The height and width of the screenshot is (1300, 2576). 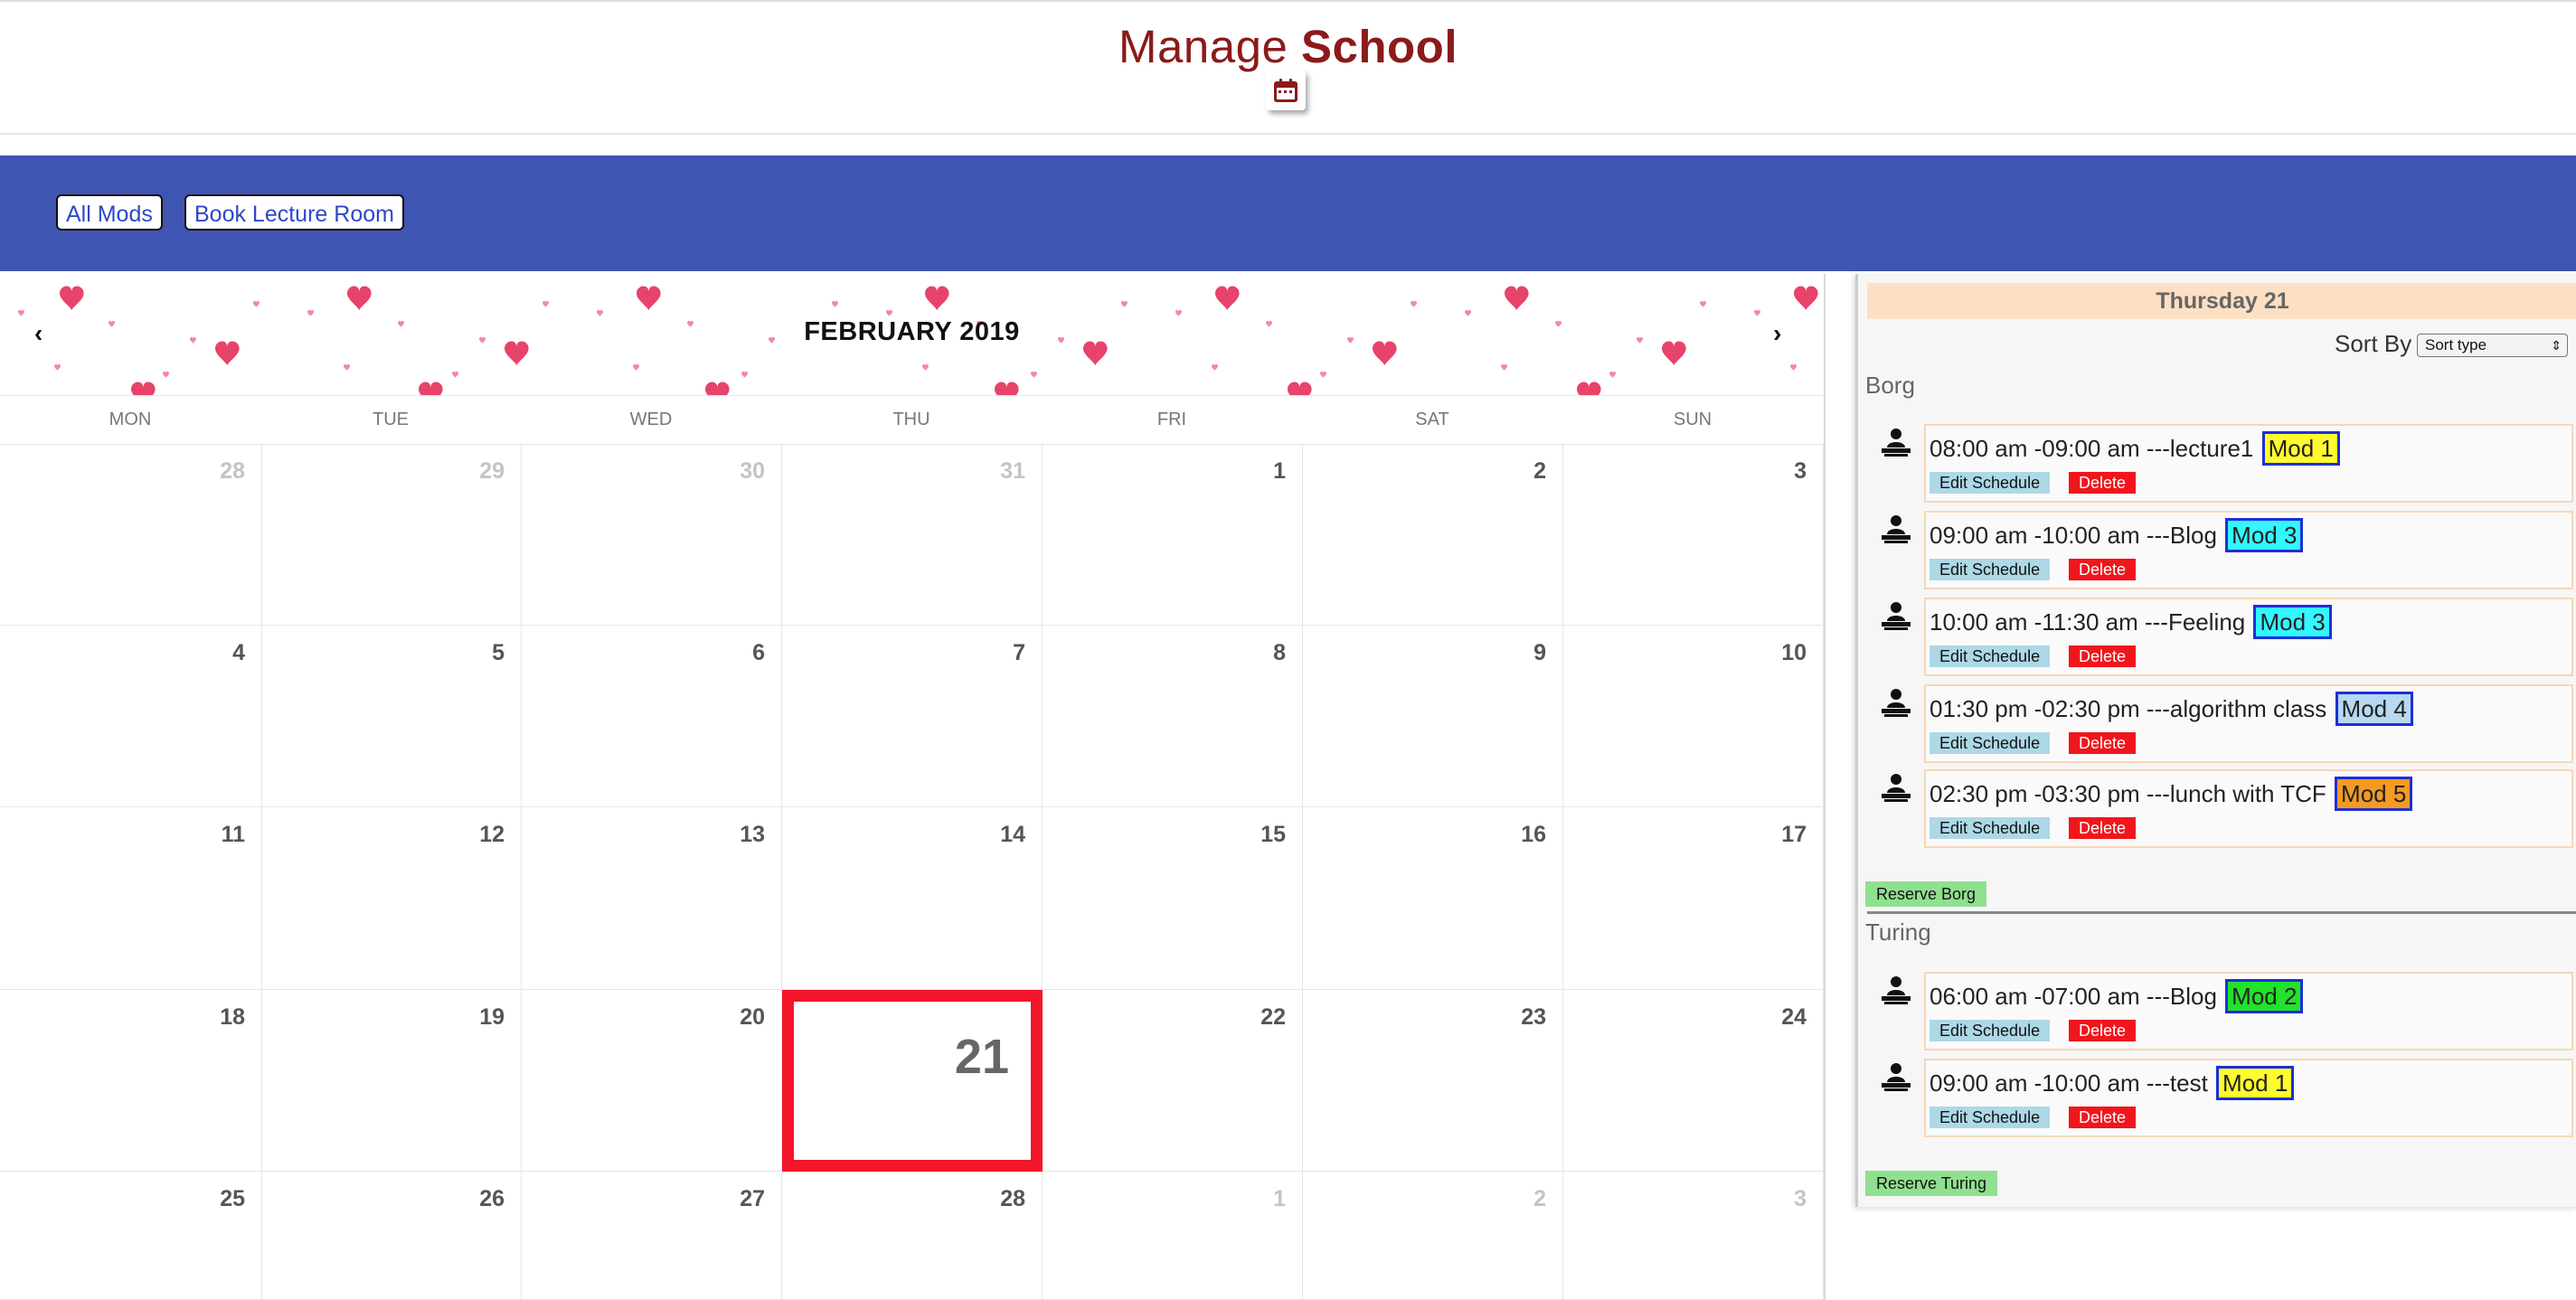 What do you see at coordinates (2112, 1083) in the screenshot?
I see `schedule-text: 09:00 am -10:00 am ---test Mod 1` at bounding box center [2112, 1083].